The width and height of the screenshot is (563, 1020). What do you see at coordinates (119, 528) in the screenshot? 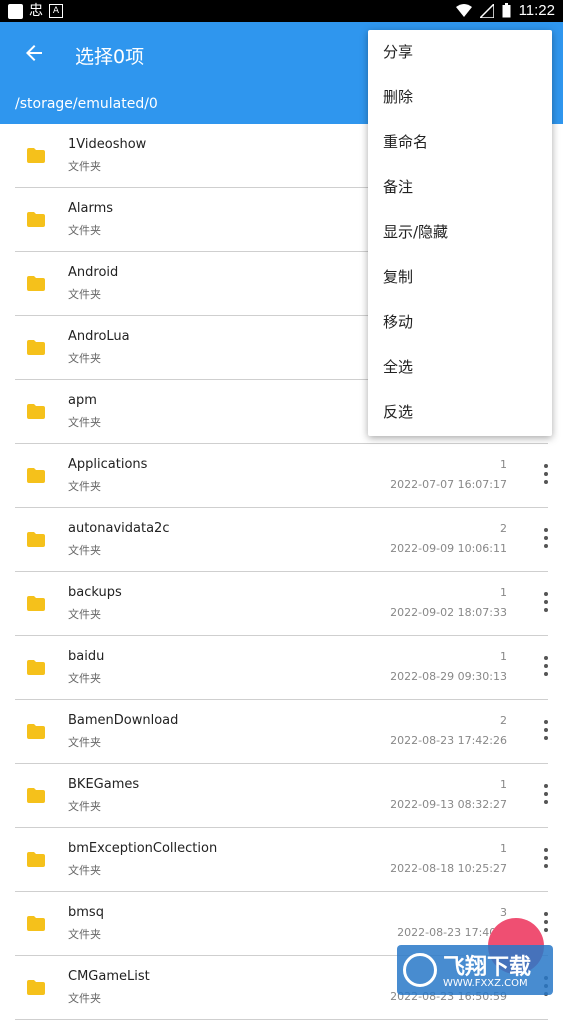
I see `file-name: autonavidata2c` at bounding box center [119, 528].